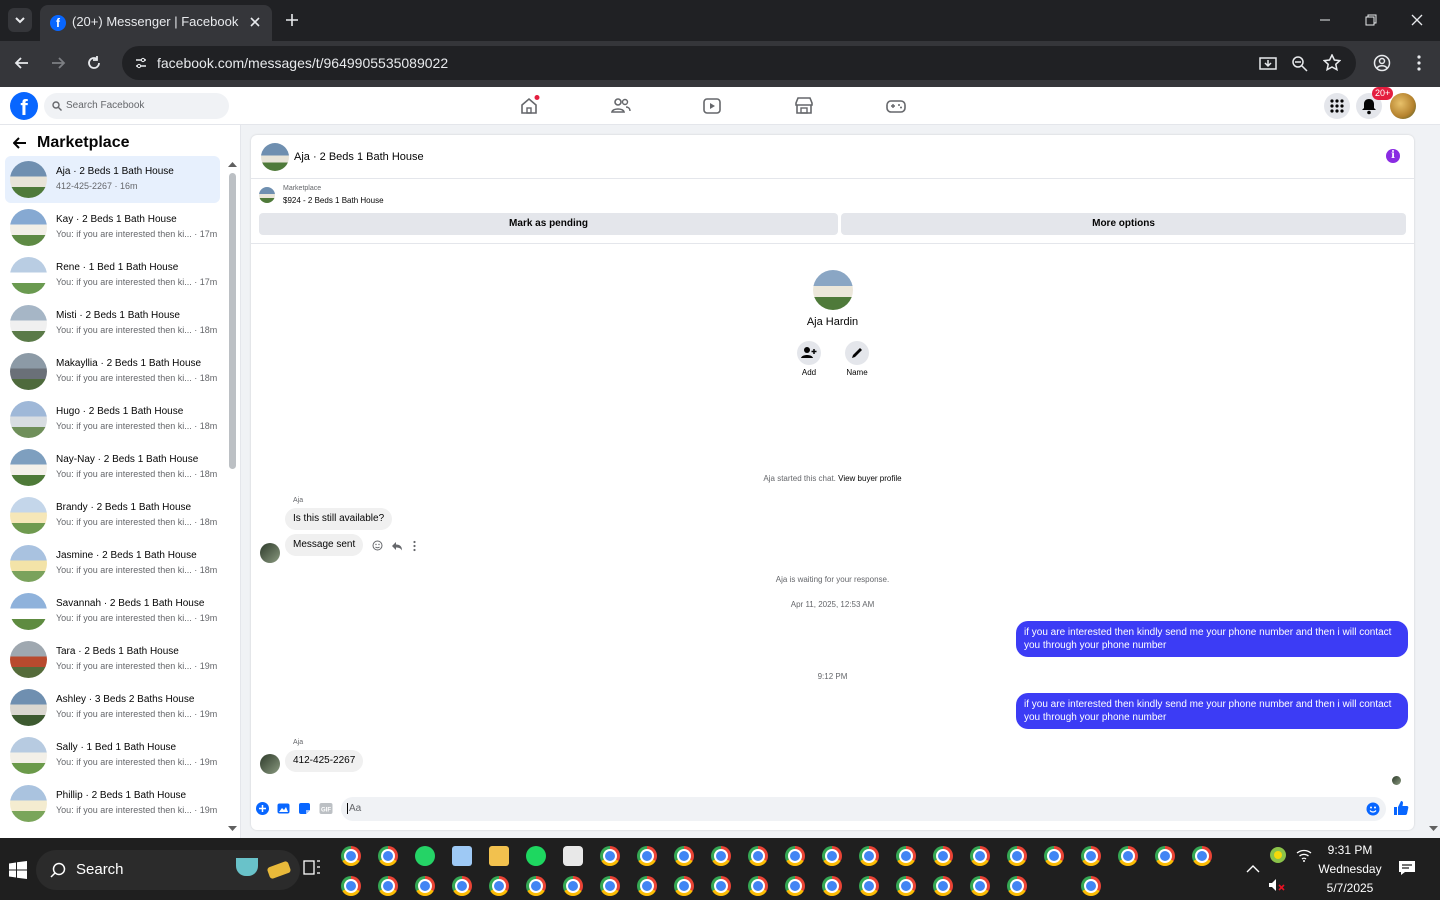  What do you see at coordinates (621, 106) in the screenshot?
I see `friends-icon` at bounding box center [621, 106].